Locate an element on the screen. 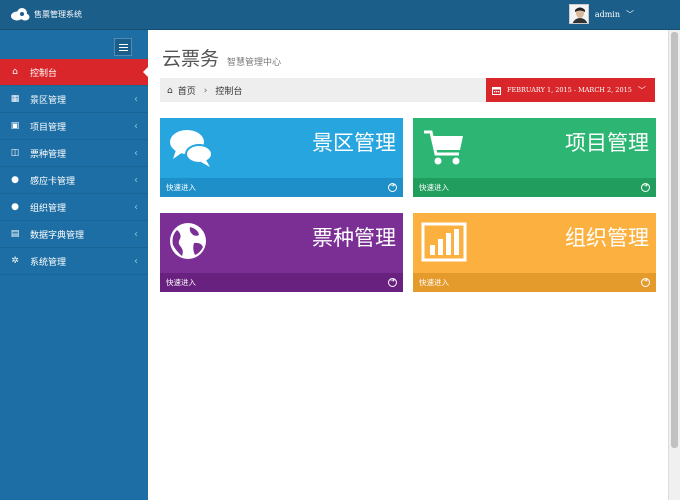  date-range-label: FEBRUARY 1, 2015 - MARCH 2, 2015 is located at coordinates (569, 90).